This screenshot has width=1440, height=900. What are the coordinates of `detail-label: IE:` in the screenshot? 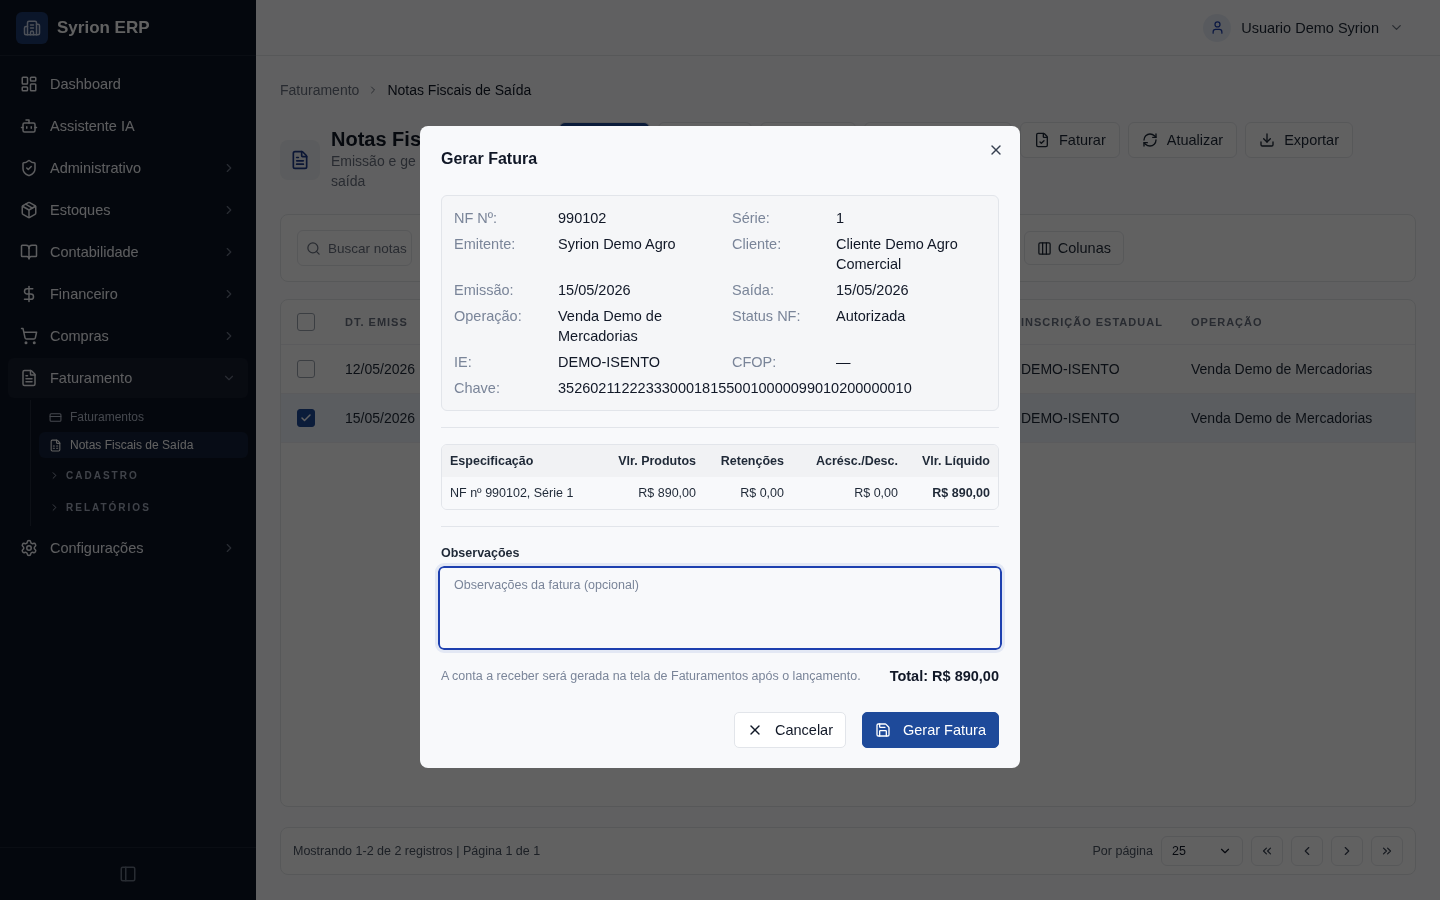 It's located at (463, 362).